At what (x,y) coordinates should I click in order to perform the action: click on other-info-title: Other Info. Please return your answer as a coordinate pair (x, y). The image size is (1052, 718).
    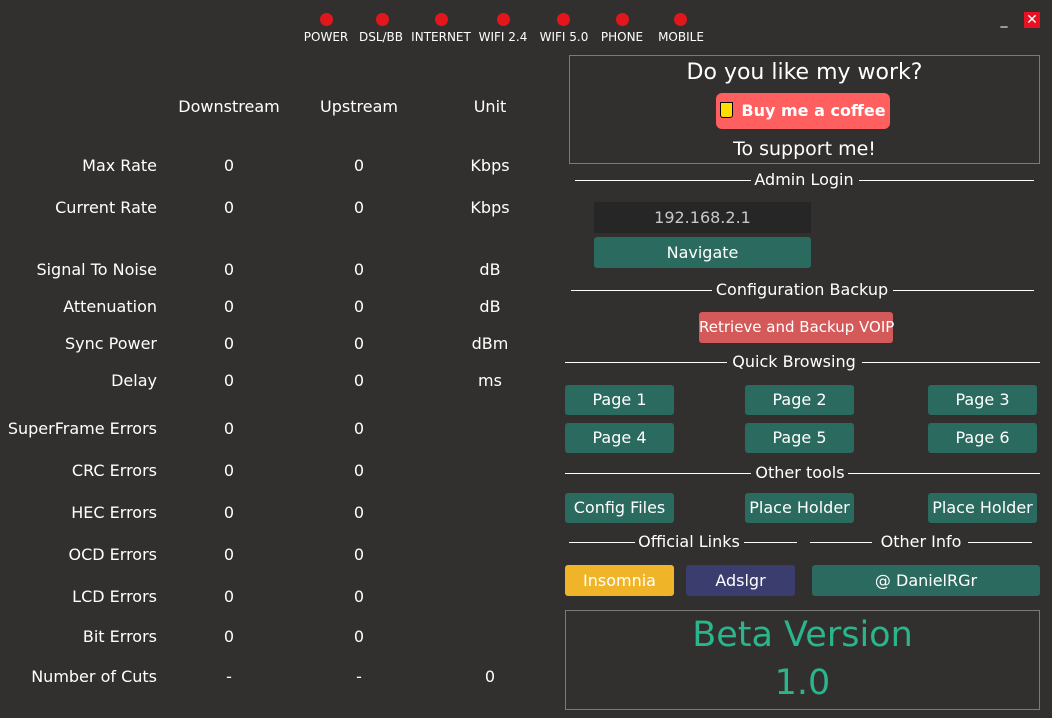
    Looking at the image, I should click on (921, 541).